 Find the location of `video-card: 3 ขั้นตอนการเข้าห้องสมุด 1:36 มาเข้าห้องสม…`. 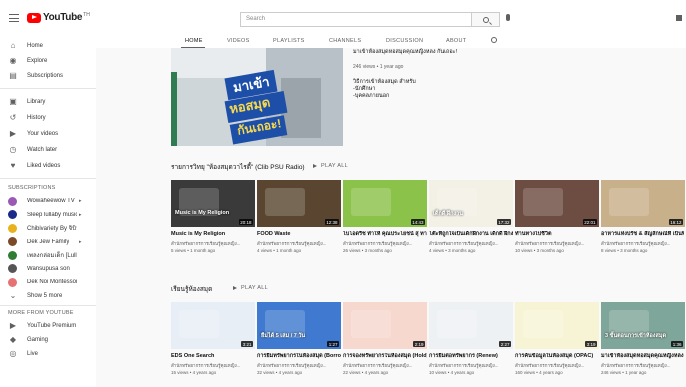

video-card: 3 ขั้นตอนการเข้าห้องสมุด 1:36 มาเข้าห้องสม… is located at coordinates (643, 338).